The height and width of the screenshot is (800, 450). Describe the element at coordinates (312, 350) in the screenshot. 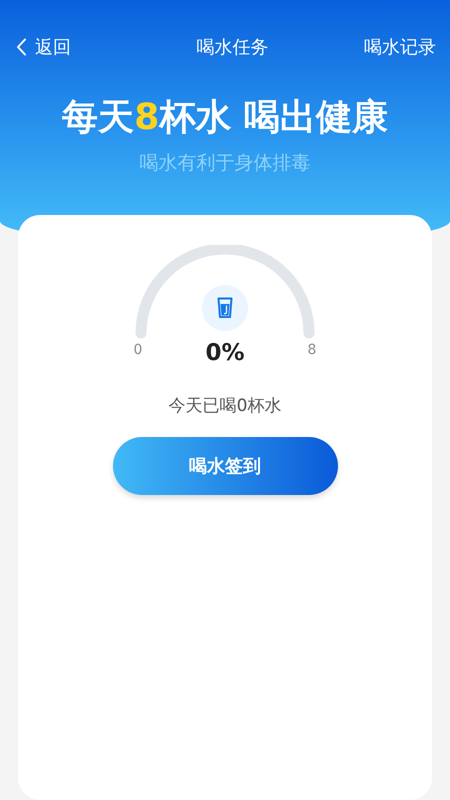

I see `scale-max: 8` at that location.